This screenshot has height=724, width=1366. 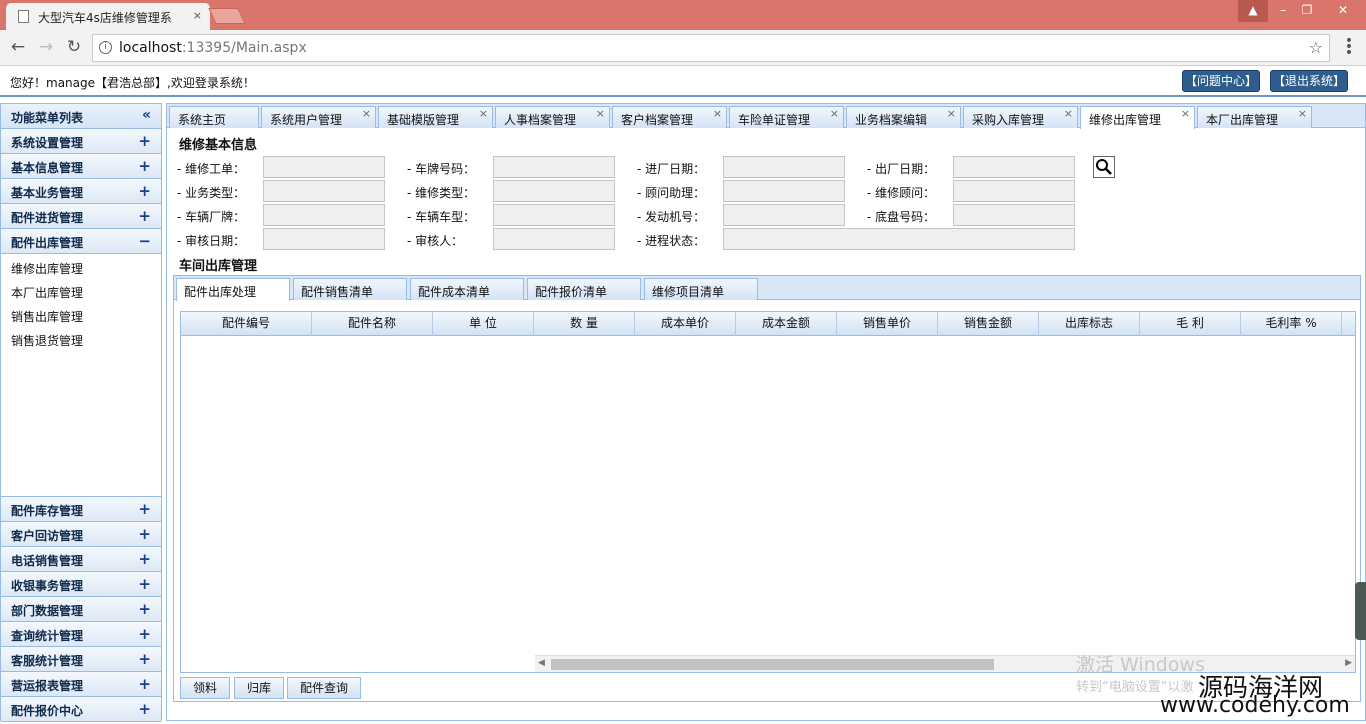 What do you see at coordinates (584, 289) in the screenshot?
I see `workshop-tab: 配件报价清单` at bounding box center [584, 289].